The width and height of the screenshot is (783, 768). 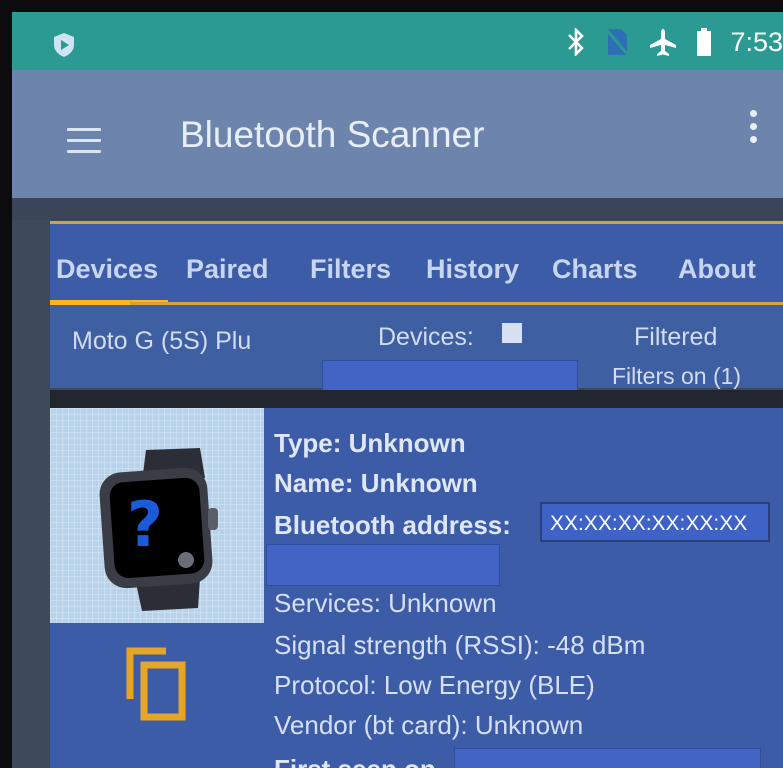 What do you see at coordinates (158, 685) in the screenshot?
I see `copy-icon` at bounding box center [158, 685].